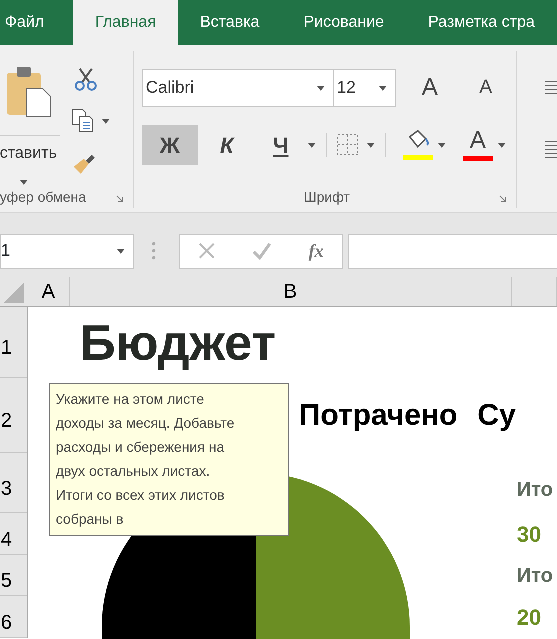  I want to click on scissors-icon, so click(86, 79).